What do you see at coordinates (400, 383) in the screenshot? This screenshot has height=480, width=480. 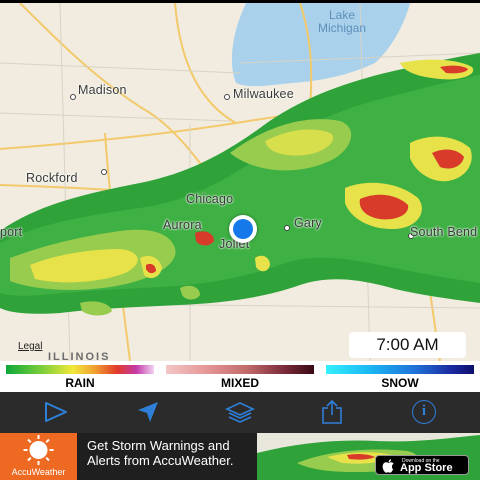 I see `snow-label: SNOW` at bounding box center [400, 383].